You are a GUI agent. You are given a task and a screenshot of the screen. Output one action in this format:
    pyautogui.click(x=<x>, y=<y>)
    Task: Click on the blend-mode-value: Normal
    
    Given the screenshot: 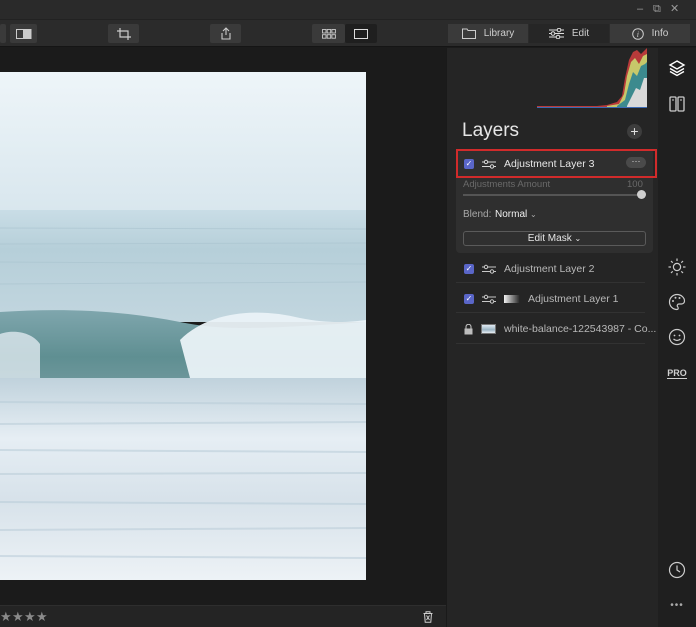 What is the action you would take?
    pyautogui.click(x=511, y=214)
    